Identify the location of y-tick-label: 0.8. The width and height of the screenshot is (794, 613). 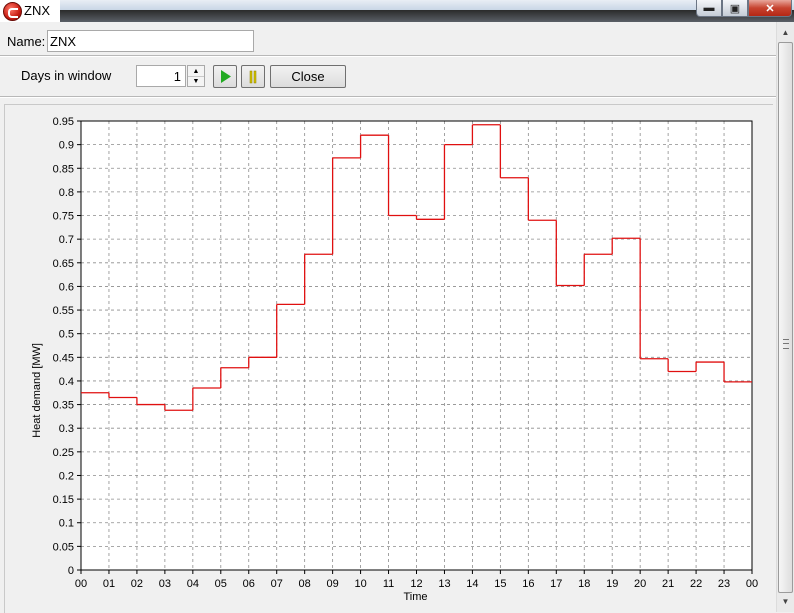
(66, 193).